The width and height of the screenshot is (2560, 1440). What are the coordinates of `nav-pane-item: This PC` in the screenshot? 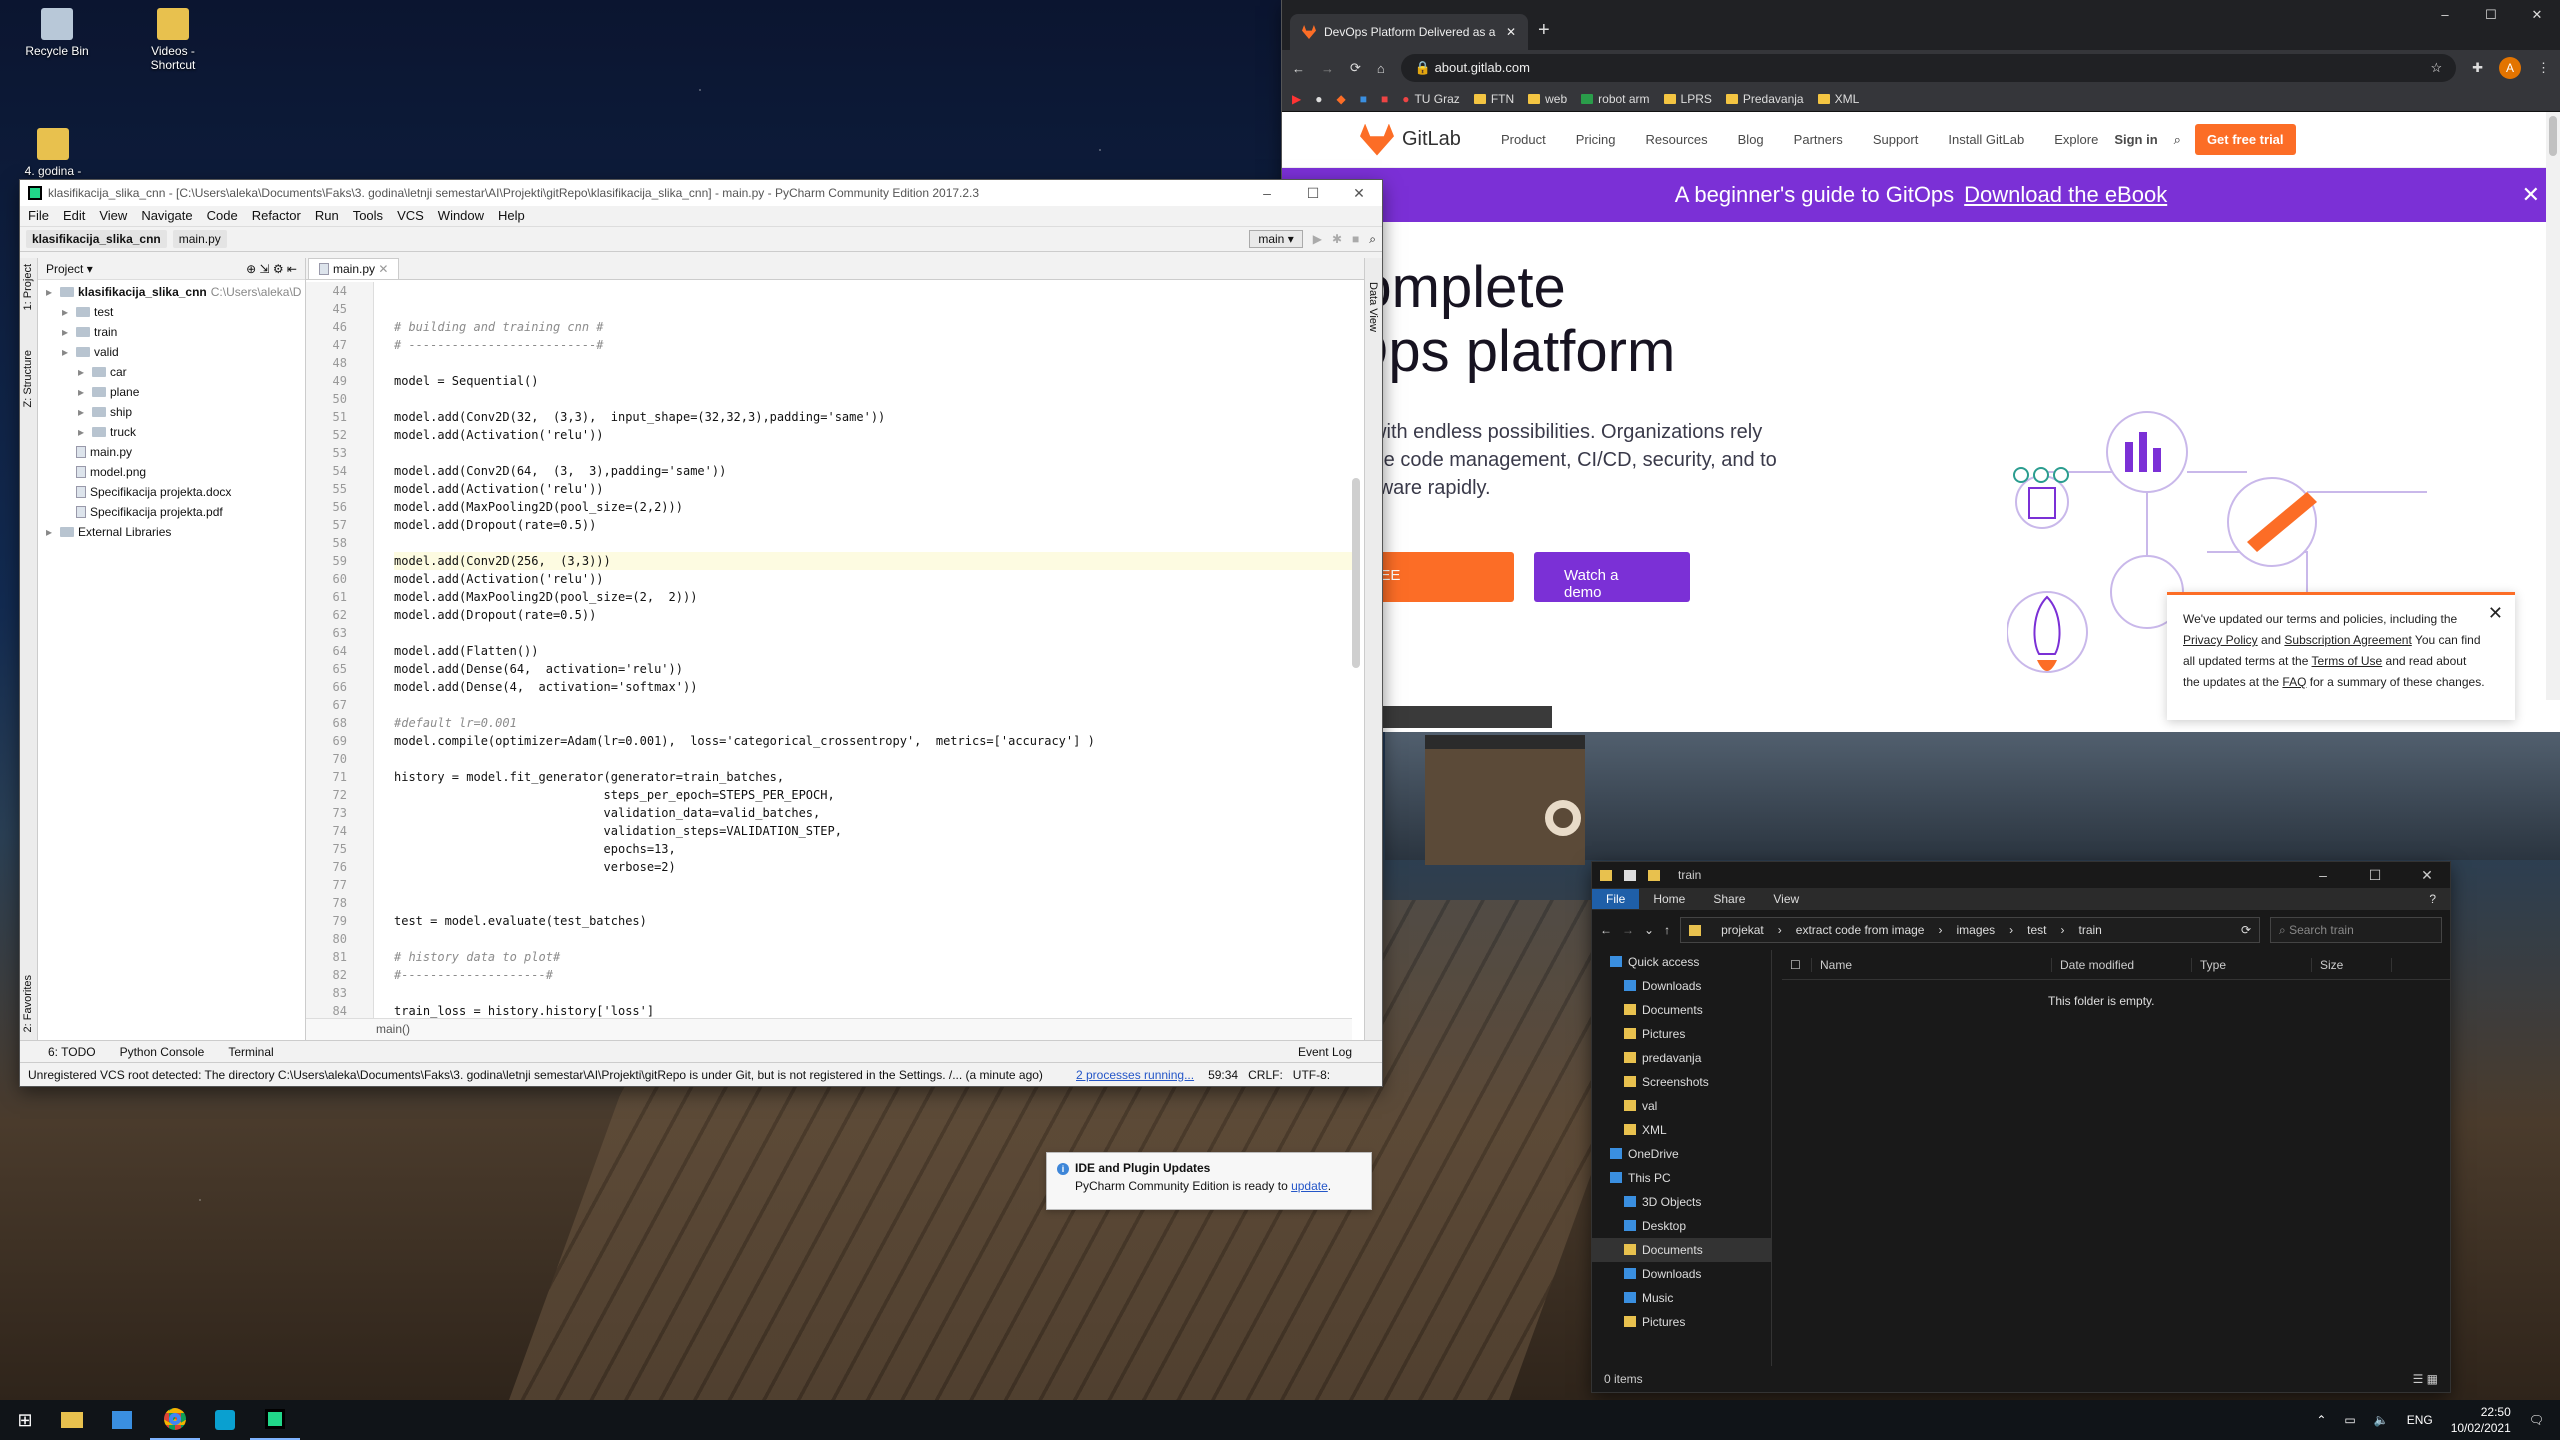 It's located at (1681, 1178).